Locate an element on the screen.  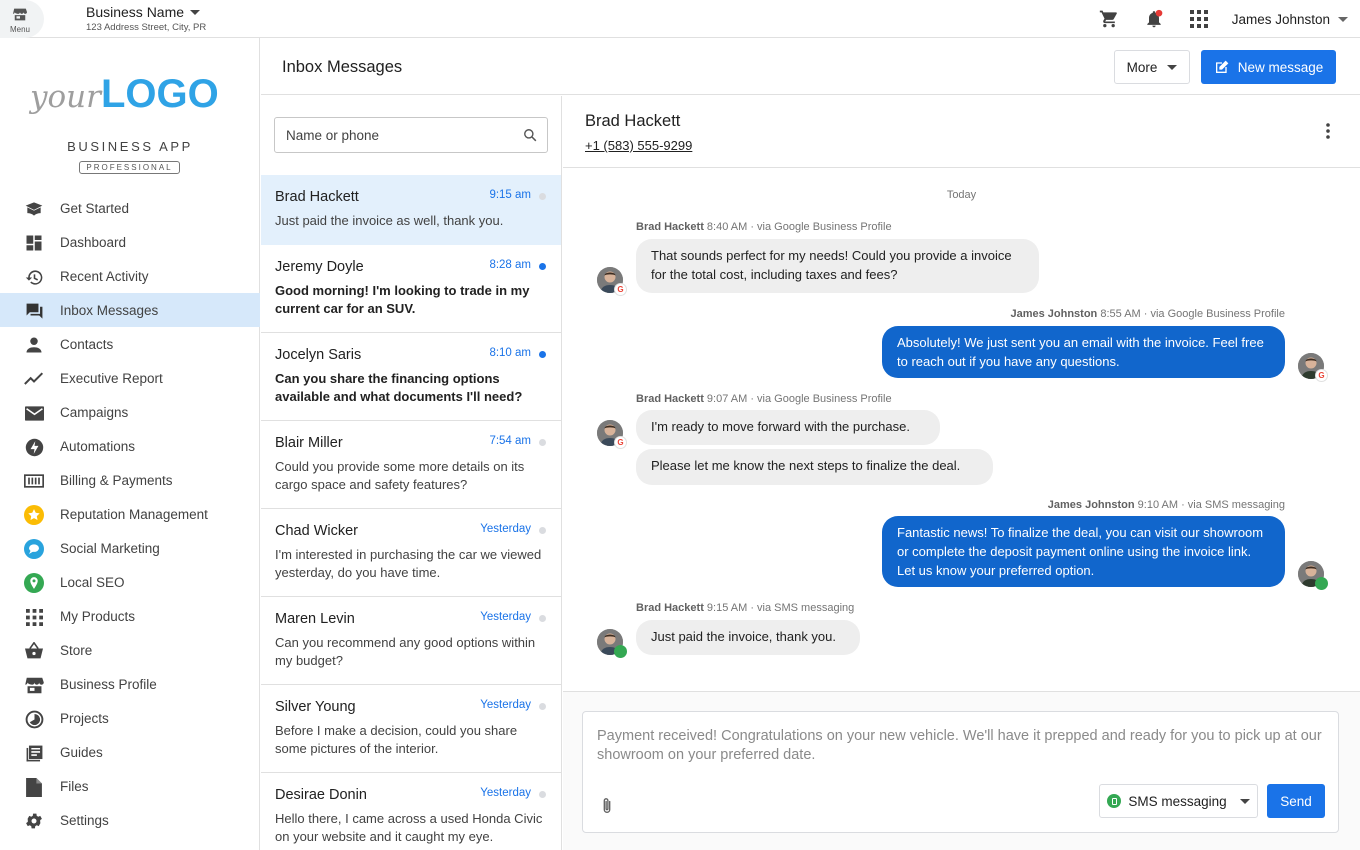
conversation-time: 8:28 am is located at coordinates (510, 265).